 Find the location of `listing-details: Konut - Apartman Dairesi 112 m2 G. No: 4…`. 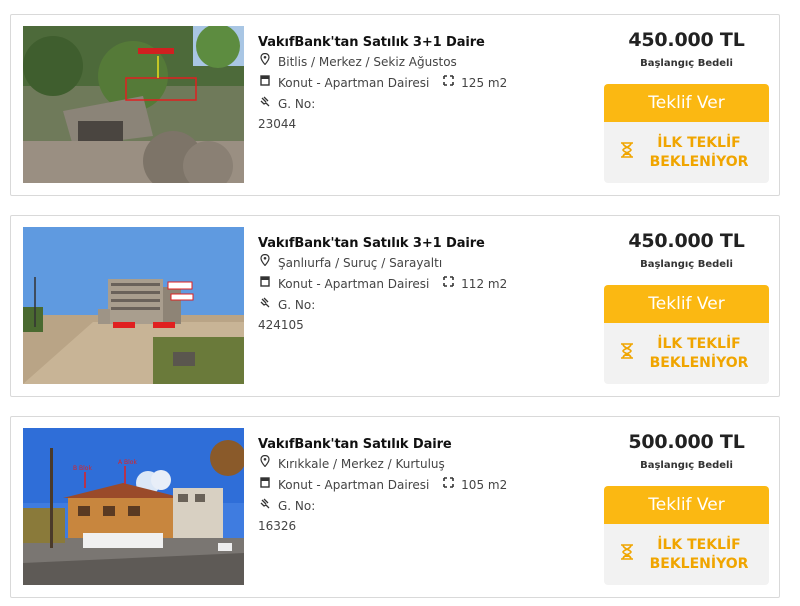

listing-details: Konut - Apartman Dairesi 112 m2 G. No: 4… is located at coordinates (418, 304).